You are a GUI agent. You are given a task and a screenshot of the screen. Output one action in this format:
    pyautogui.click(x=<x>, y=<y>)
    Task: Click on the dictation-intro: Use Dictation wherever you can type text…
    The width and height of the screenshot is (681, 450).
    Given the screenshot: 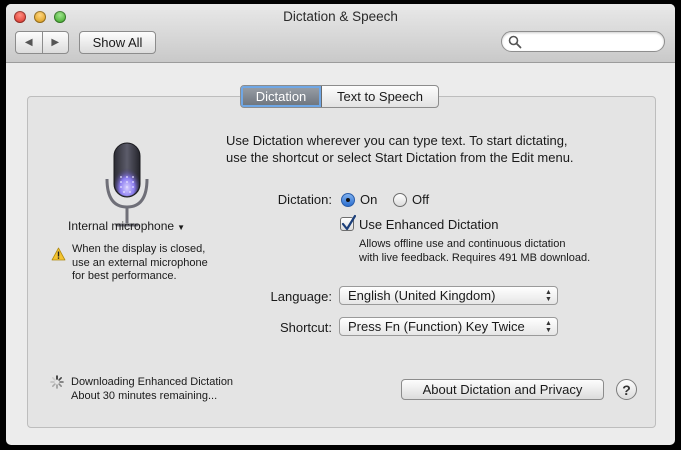 What is the action you would take?
    pyautogui.click(x=436, y=149)
    